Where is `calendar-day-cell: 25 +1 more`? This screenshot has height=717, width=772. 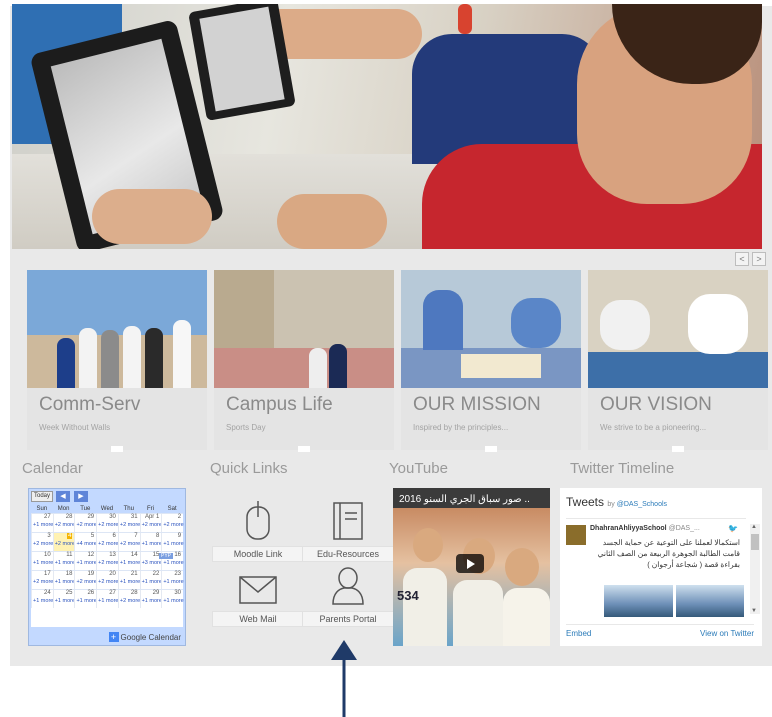 calendar-day-cell: 25 +1 more is located at coordinates (63, 599).